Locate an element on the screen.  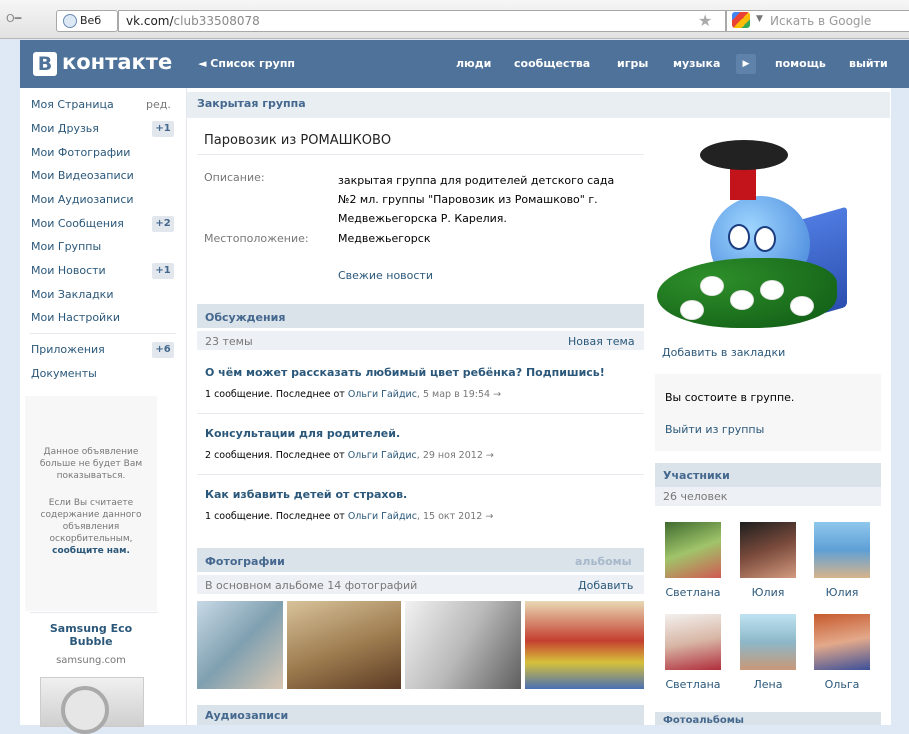
washing-machine-icon is located at coordinates (85, 710).